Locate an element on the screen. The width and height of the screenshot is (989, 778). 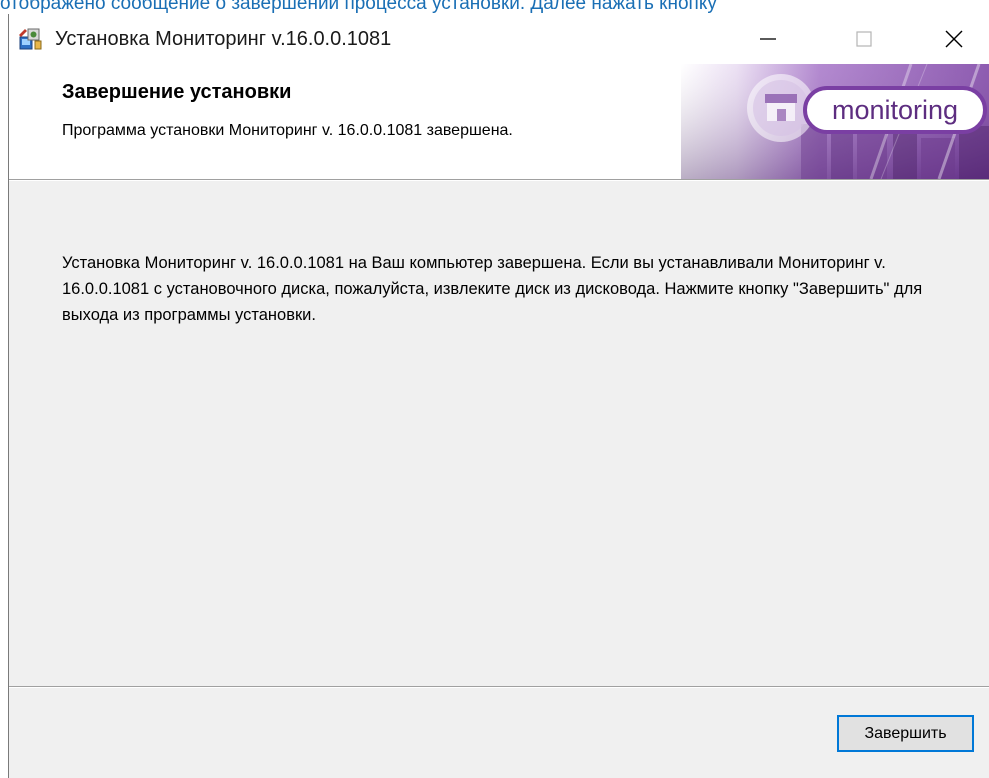
close-button is located at coordinates (954, 39).